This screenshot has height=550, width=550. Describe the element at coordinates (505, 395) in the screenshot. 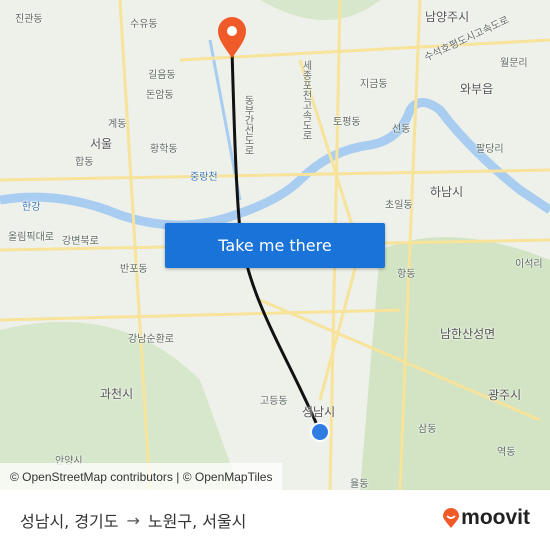

I see `map-label: 광주시` at that location.